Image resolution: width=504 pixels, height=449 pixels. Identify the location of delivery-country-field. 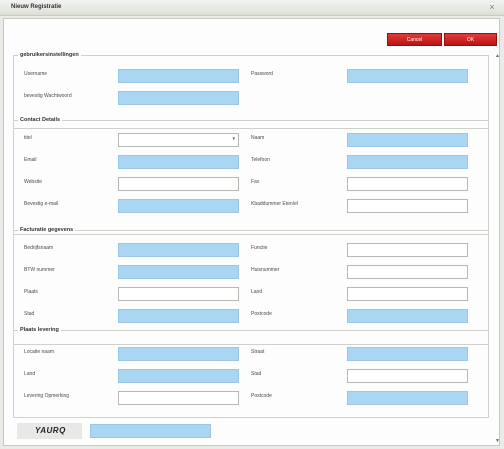
(178, 376).